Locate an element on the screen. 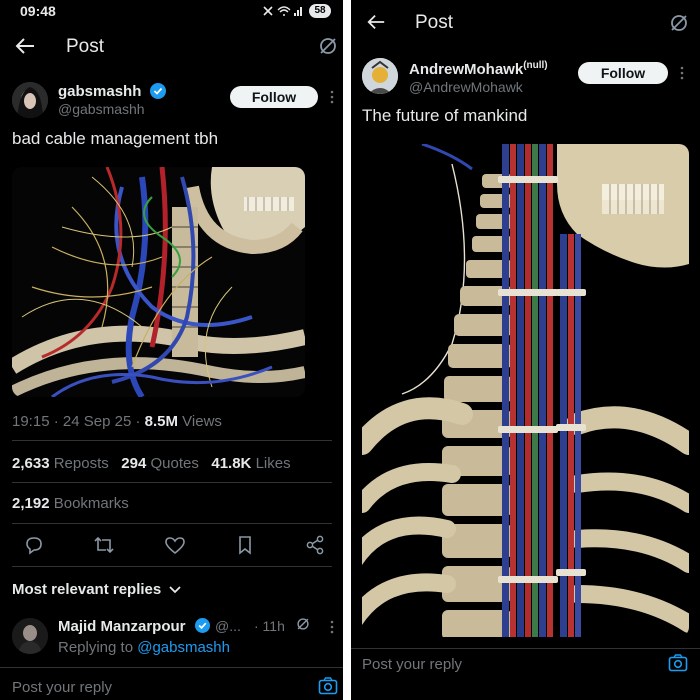  chevron-down-icon is located at coordinates (175, 590).